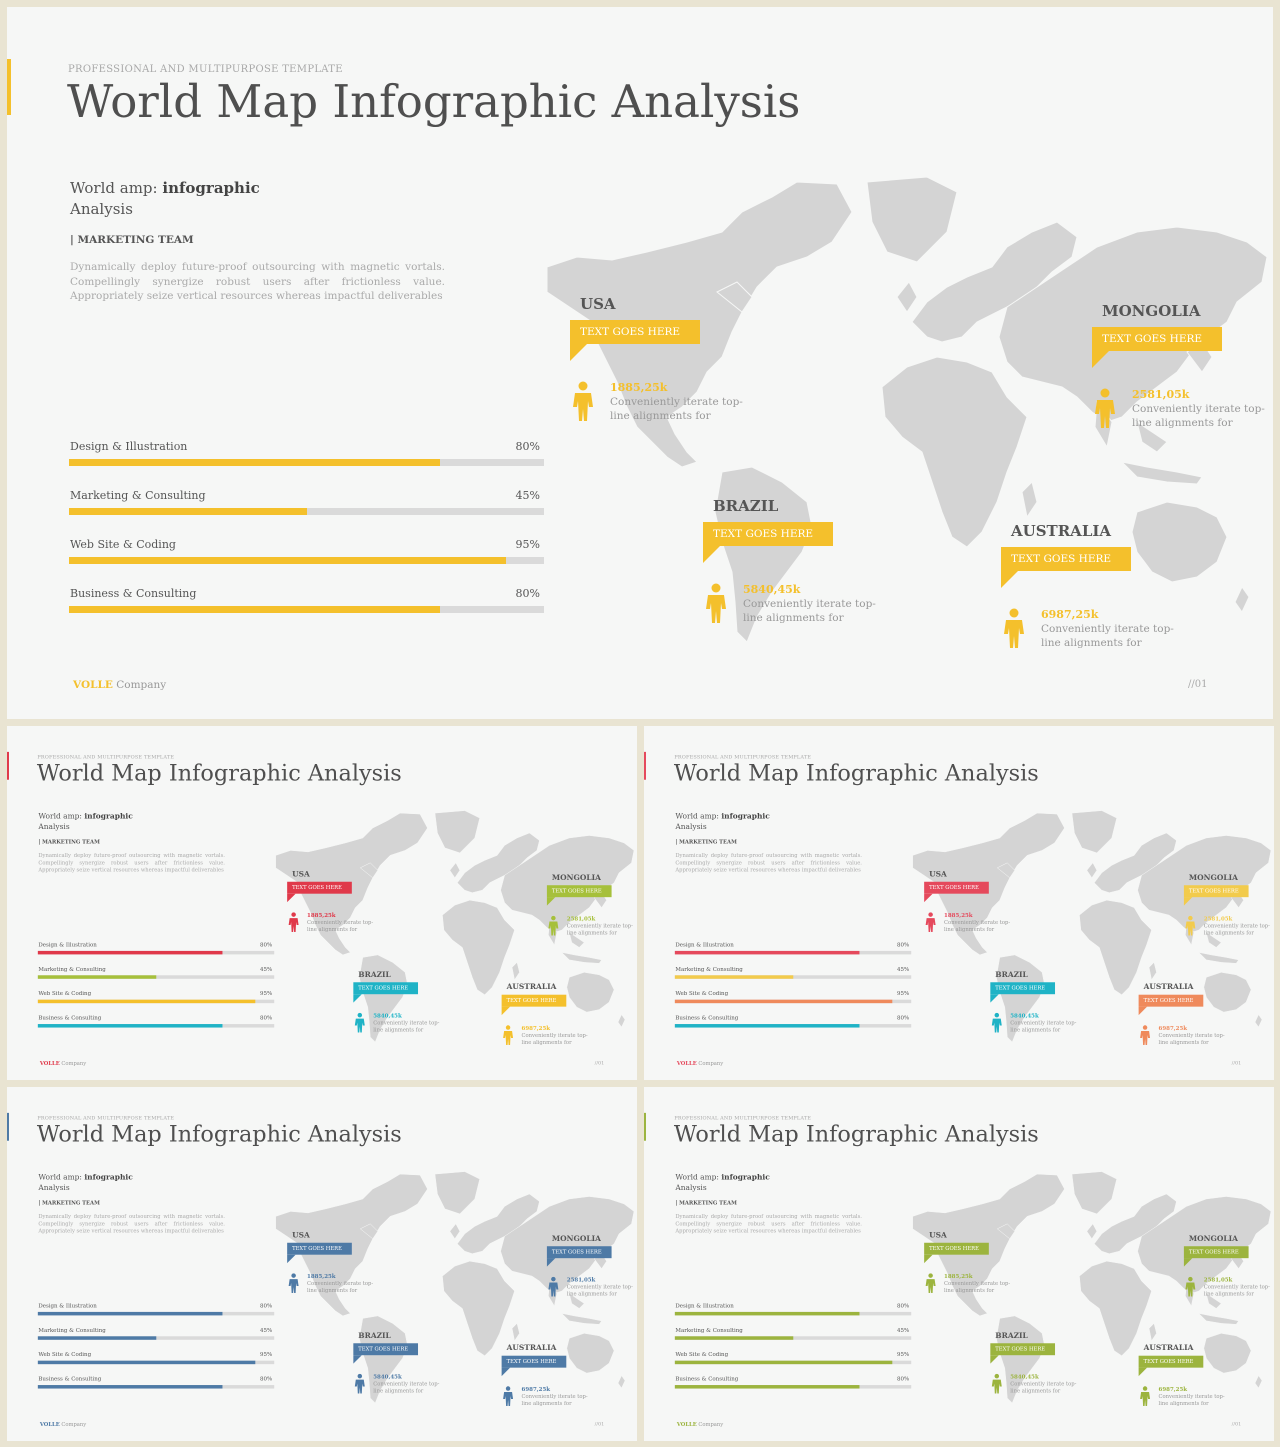 This screenshot has height=1447, width=1280. I want to click on brand-footer: VOLLE Company, so click(63, 1424).